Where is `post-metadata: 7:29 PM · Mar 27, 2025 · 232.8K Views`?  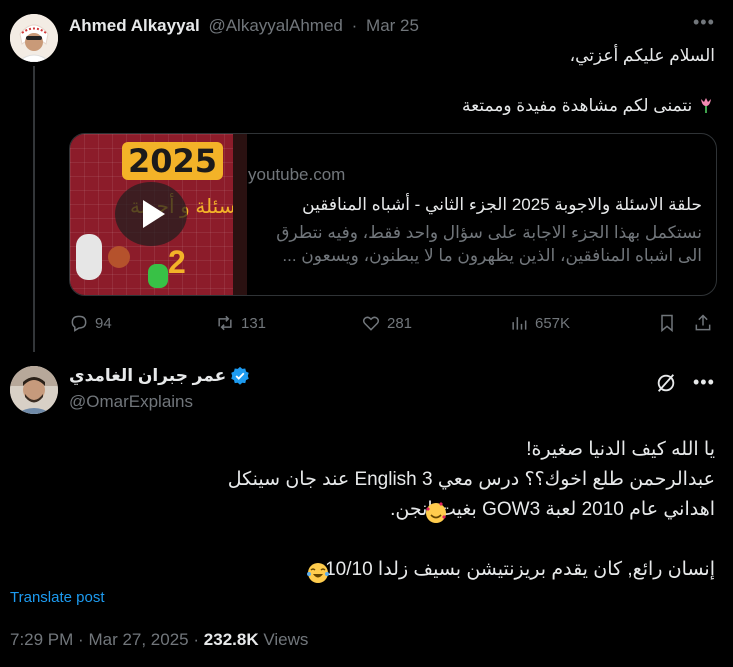
post-metadata: 7:29 PM · Mar 27, 2025 · 232.8K Views is located at coordinates (159, 640).